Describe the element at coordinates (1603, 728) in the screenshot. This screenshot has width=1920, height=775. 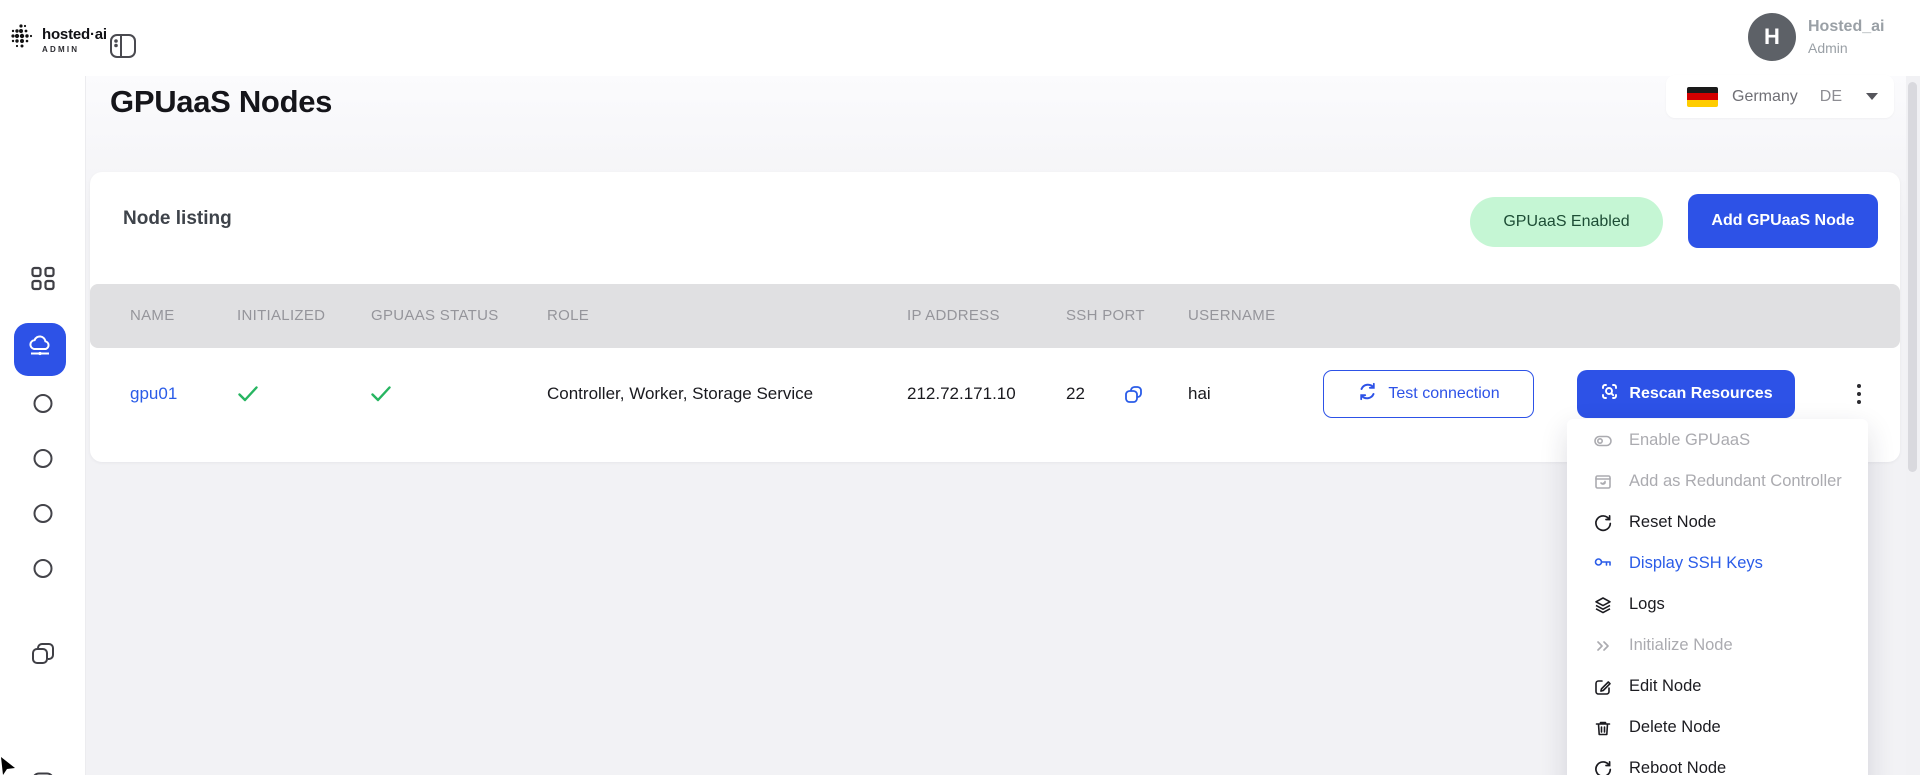
I see `trash-icon` at that location.